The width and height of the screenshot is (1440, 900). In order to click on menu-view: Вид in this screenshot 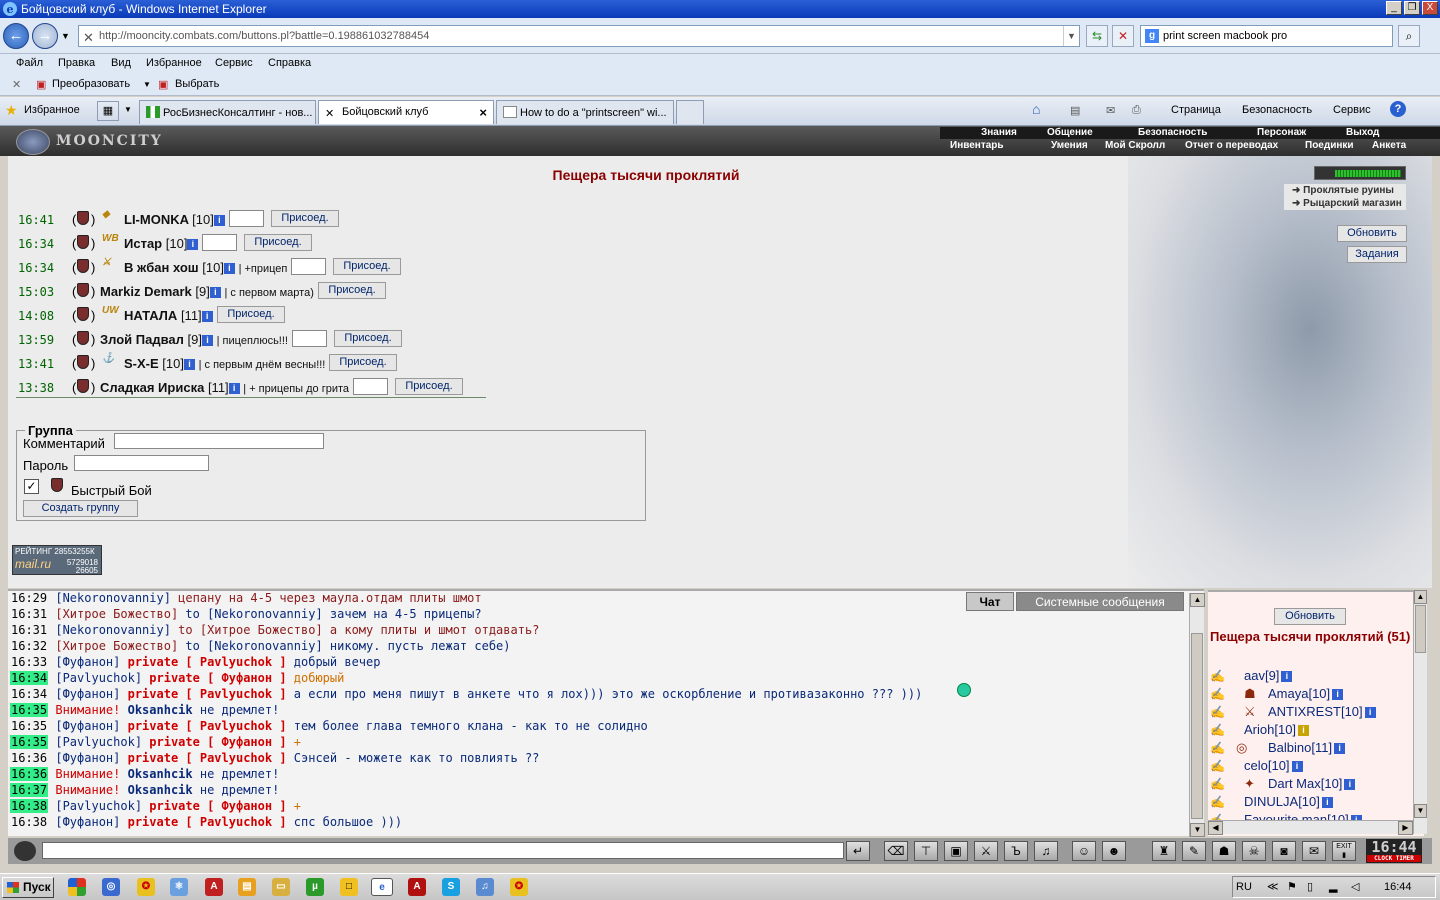, I will do `click(121, 63)`.